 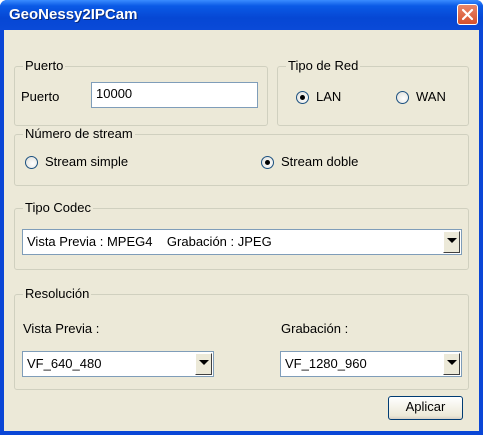 What do you see at coordinates (86, 162) in the screenshot?
I see `radio-stream-simple-label: Stream simple` at bounding box center [86, 162].